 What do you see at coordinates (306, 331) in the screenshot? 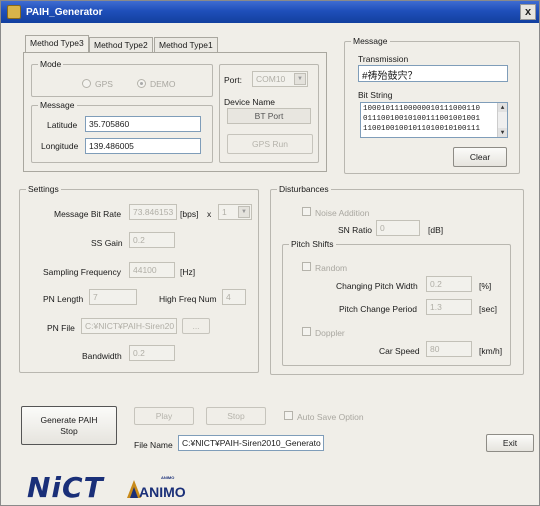
I see `doppler-checkbox` at bounding box center [306, 331].